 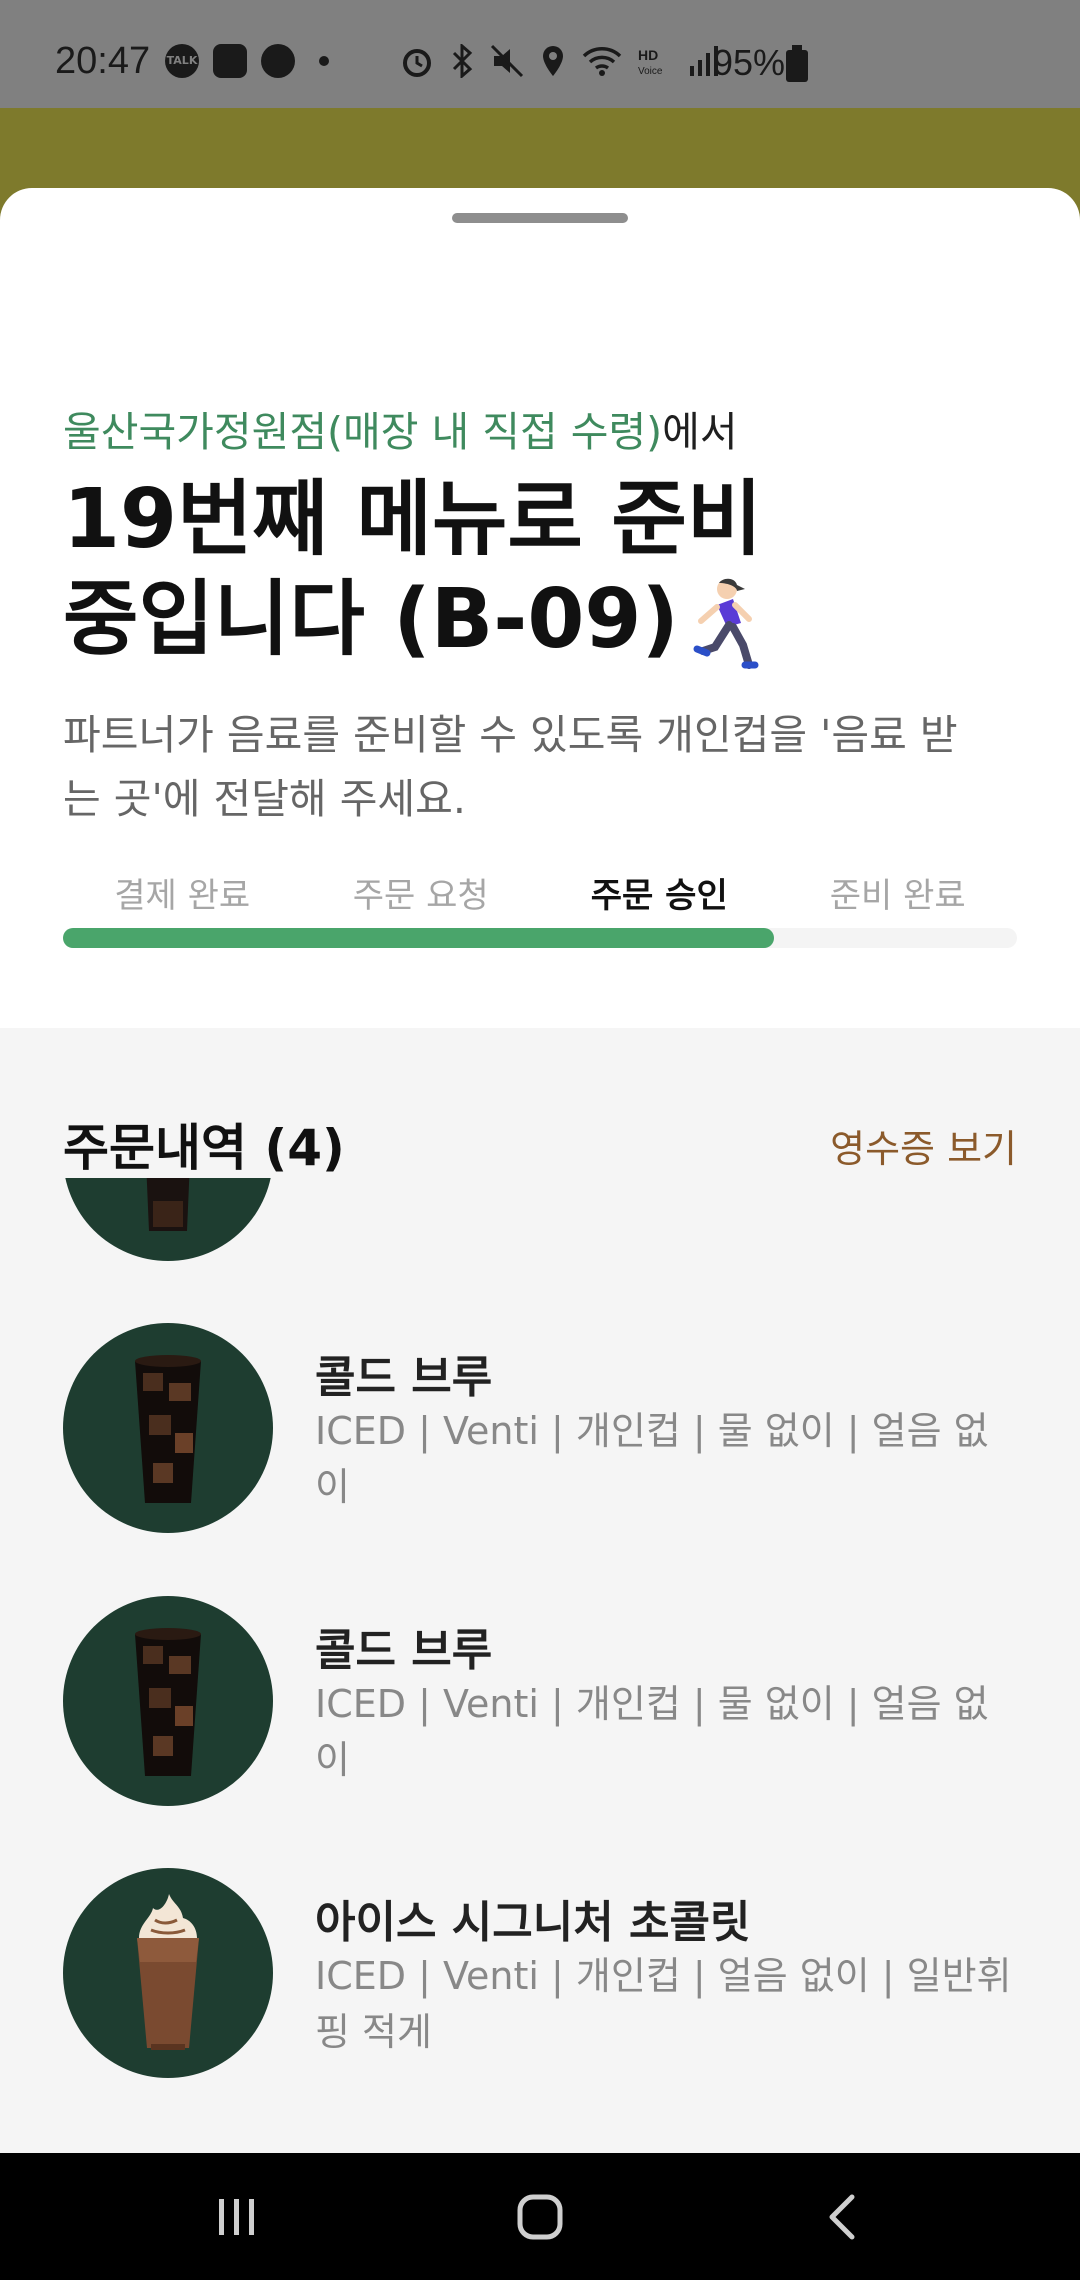 I want to click on order-headline: 19번째 메뉴로 준비 중입니다 (B-09), so click(x=513, y=571).